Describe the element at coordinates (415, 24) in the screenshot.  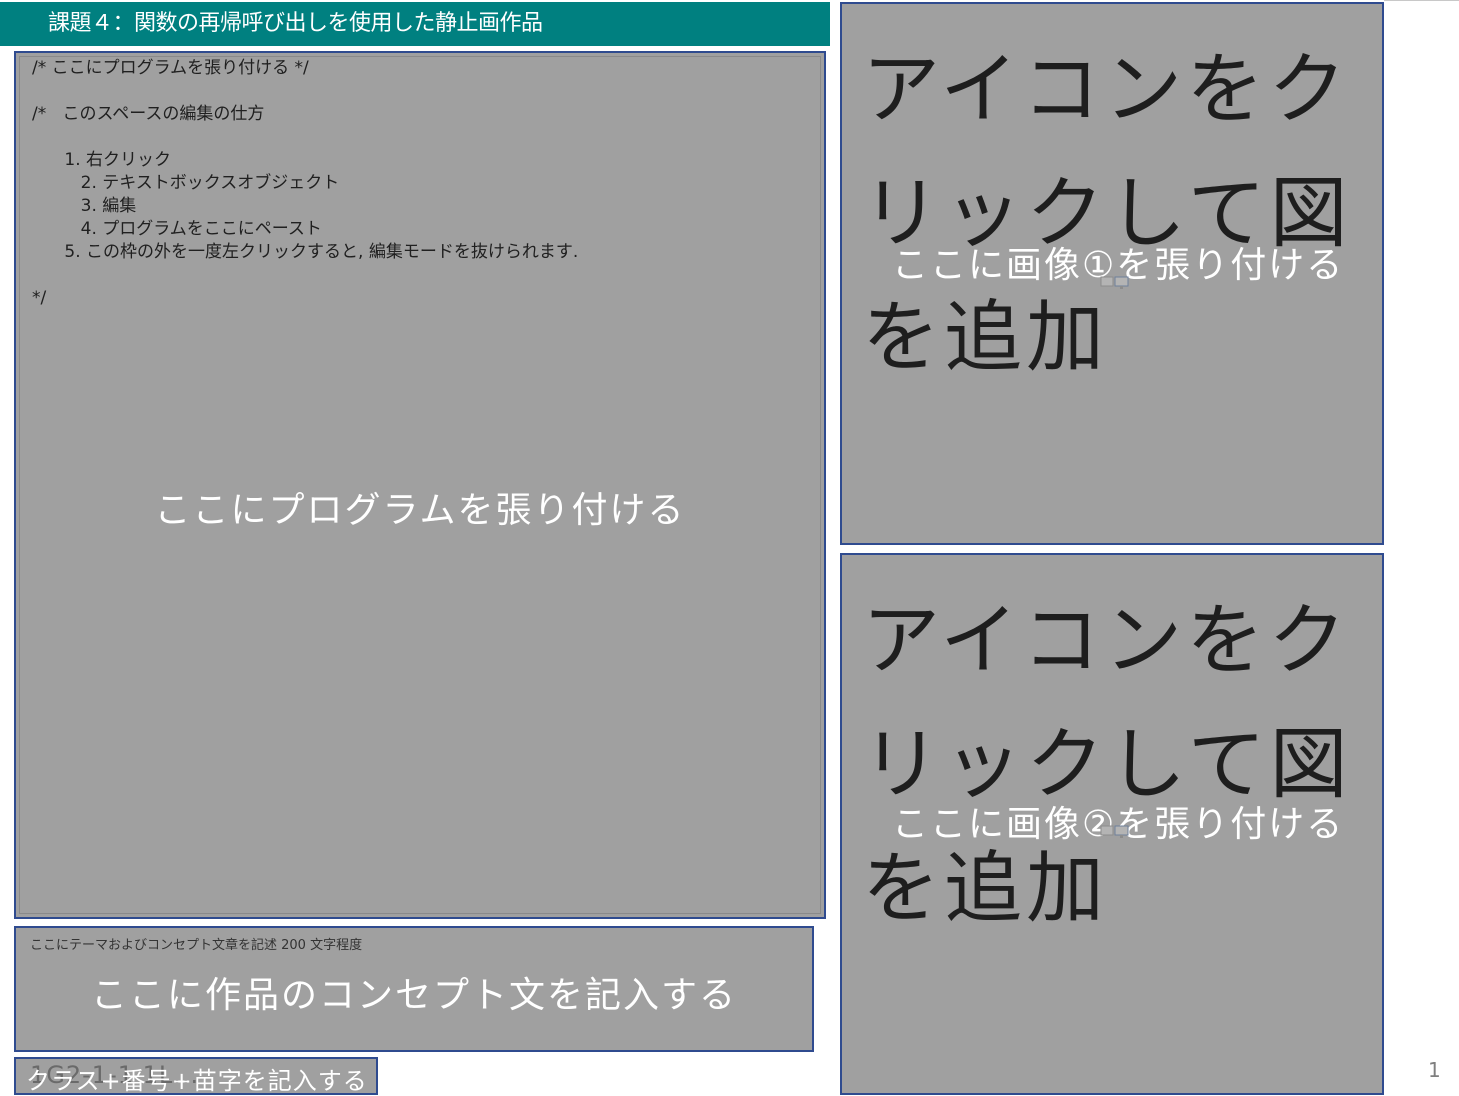
I see `slide-title: 課題４：関数の再帰呼び出しを使用した静止画作品` at that location.